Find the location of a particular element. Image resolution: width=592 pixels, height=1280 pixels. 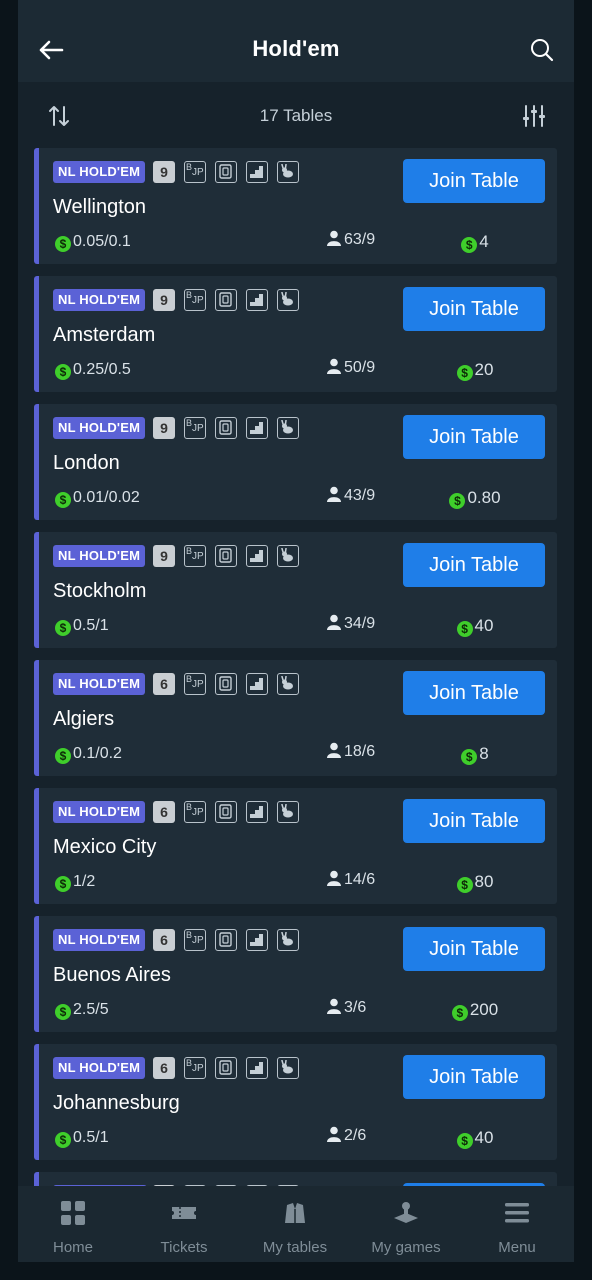

filter-sliders-icon is located at coordinates (534, 116).